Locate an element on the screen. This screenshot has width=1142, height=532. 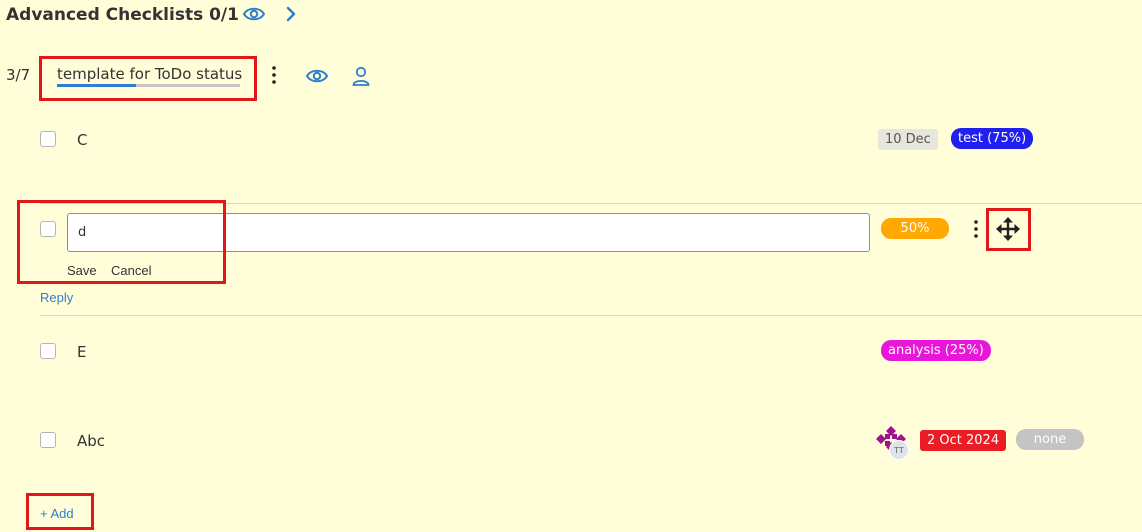
status-badge: test (75%) is located at coordinates (992, 138).